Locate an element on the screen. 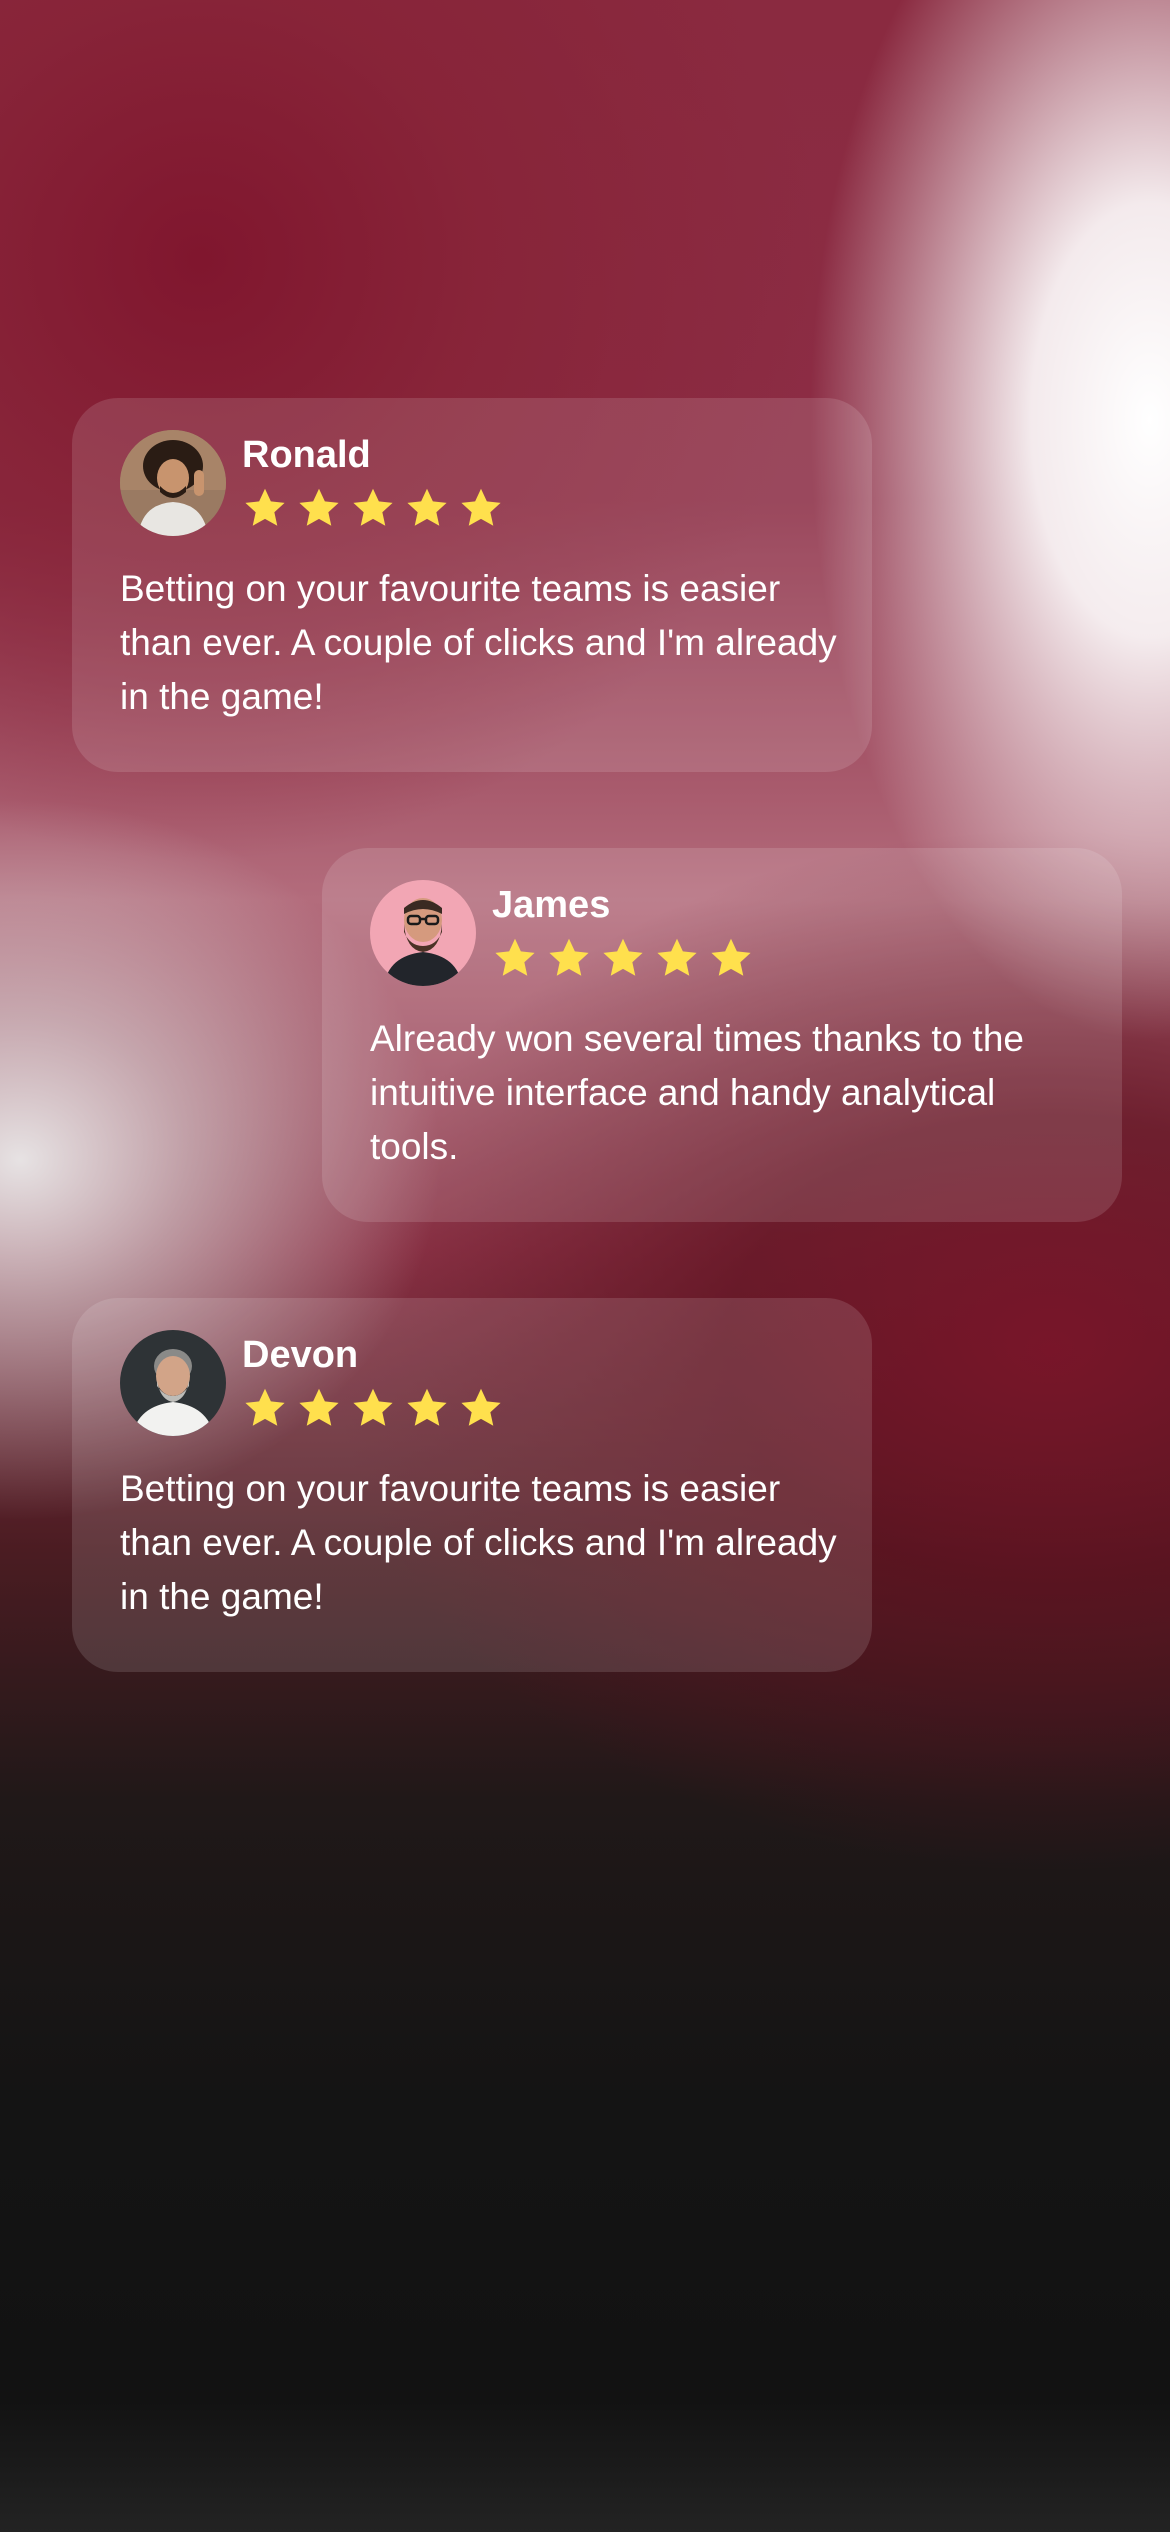 The height and width of the screenshot is (2532, 1170). avatar-photo-grey-beard-man-icon is located at coordinates (173, 1383).